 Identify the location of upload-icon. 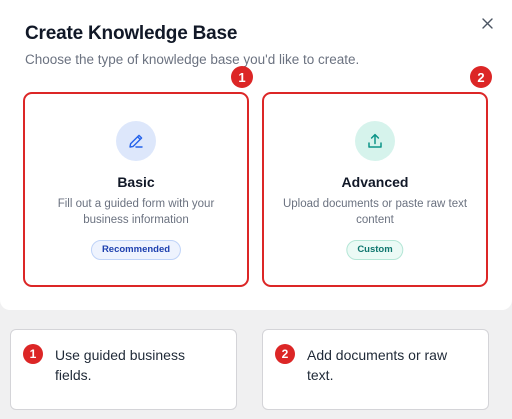
(375, 140).